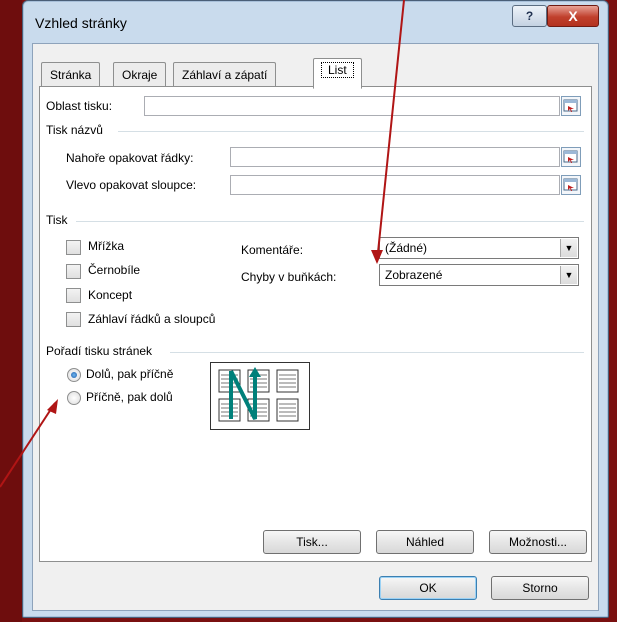  What do you see at coordinates (260, 396) in the screenshot?
I see `page-order-preview` at bounding box center [260, 396].